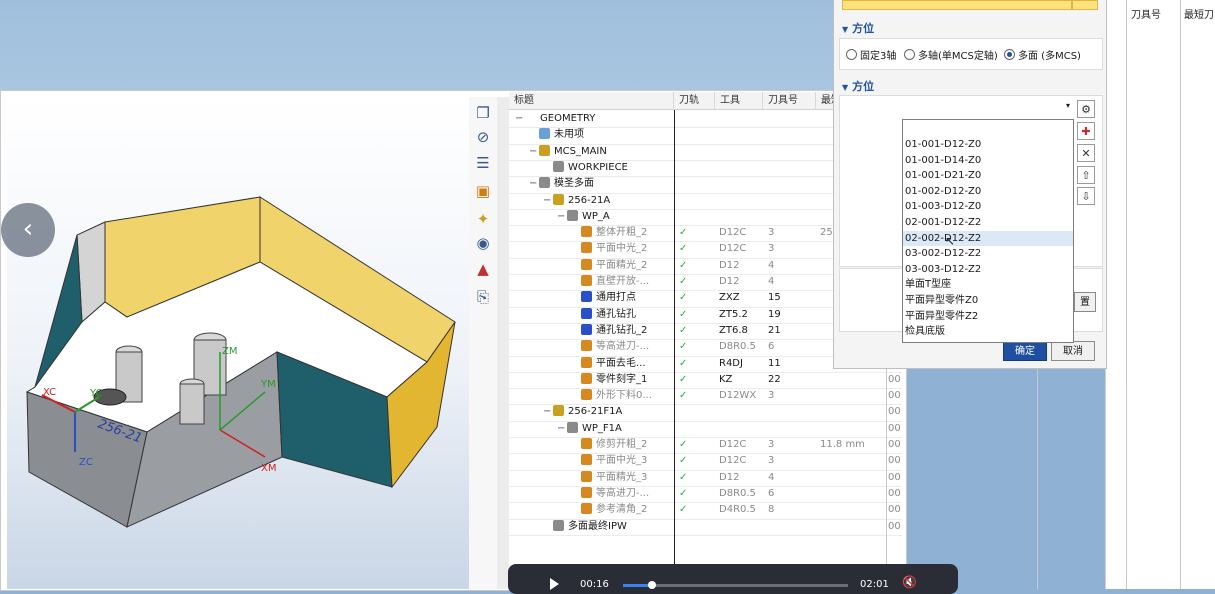  What do you see at coordinates (988, 175) in the screenshot?
I see `dropdown-option: 01-001-D21-Z0` at bounding box center [988, 175].